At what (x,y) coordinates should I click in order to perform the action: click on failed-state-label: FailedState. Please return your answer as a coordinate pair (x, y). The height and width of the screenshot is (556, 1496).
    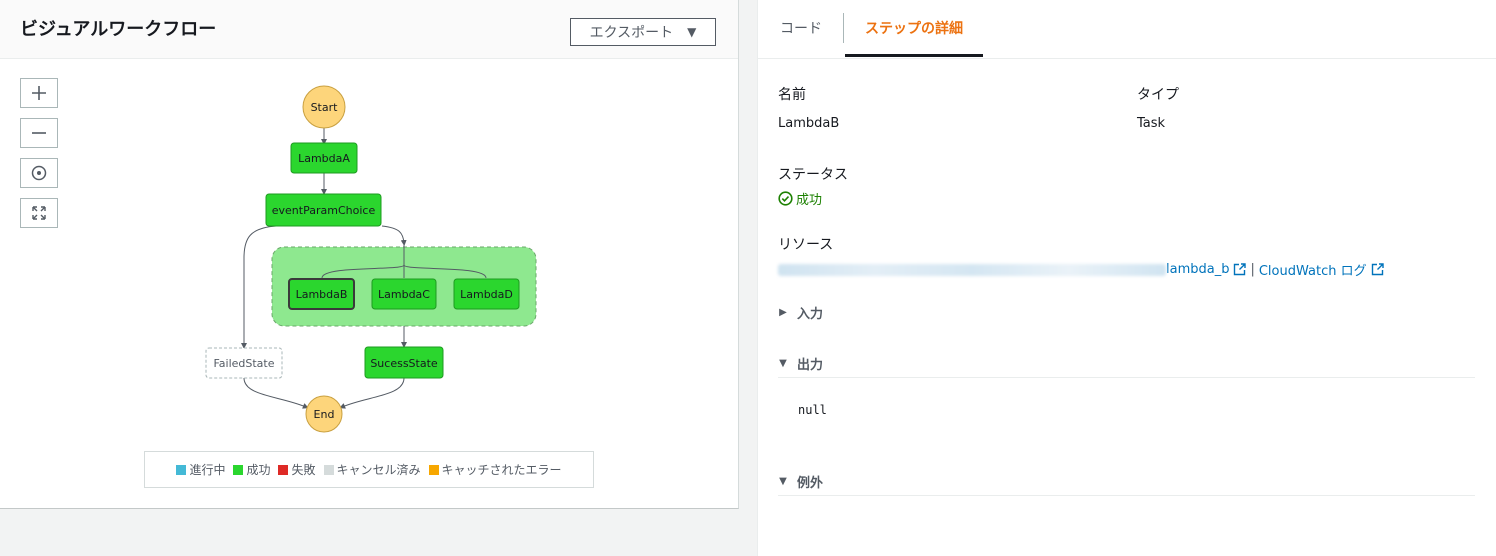
    Looking at the image, I should click on (243, 363).